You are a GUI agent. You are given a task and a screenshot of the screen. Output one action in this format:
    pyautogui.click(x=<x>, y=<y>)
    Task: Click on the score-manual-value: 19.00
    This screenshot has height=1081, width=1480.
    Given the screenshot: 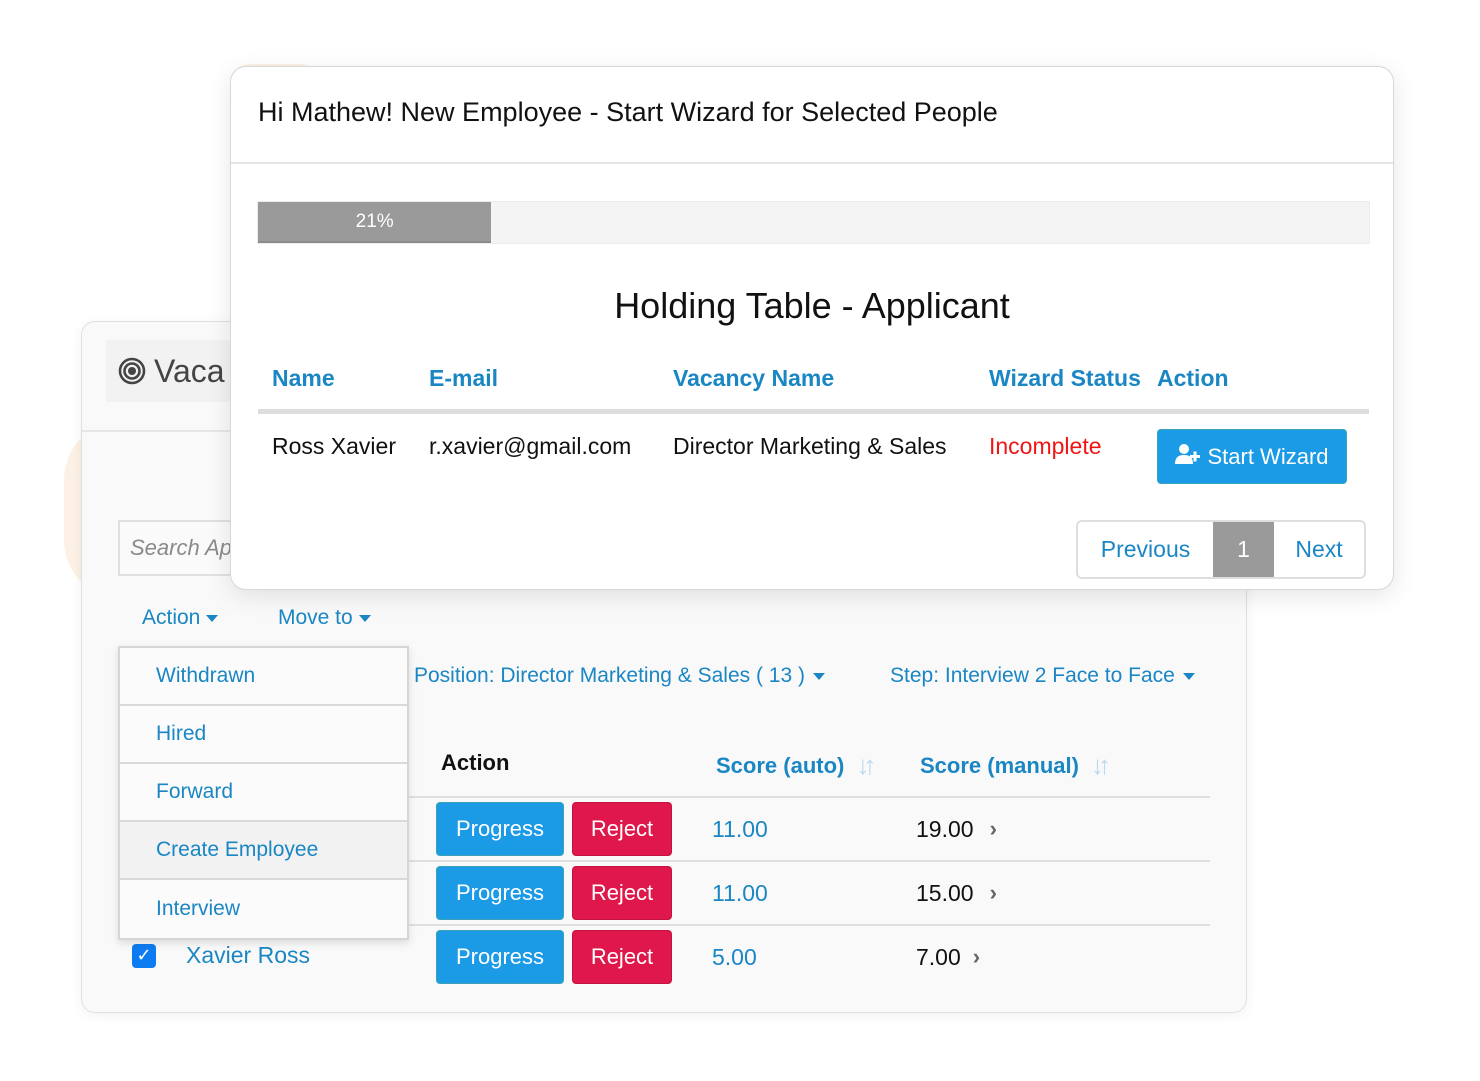 What is the action you would take?
    pyautogui.click(x=945, y=828)
    